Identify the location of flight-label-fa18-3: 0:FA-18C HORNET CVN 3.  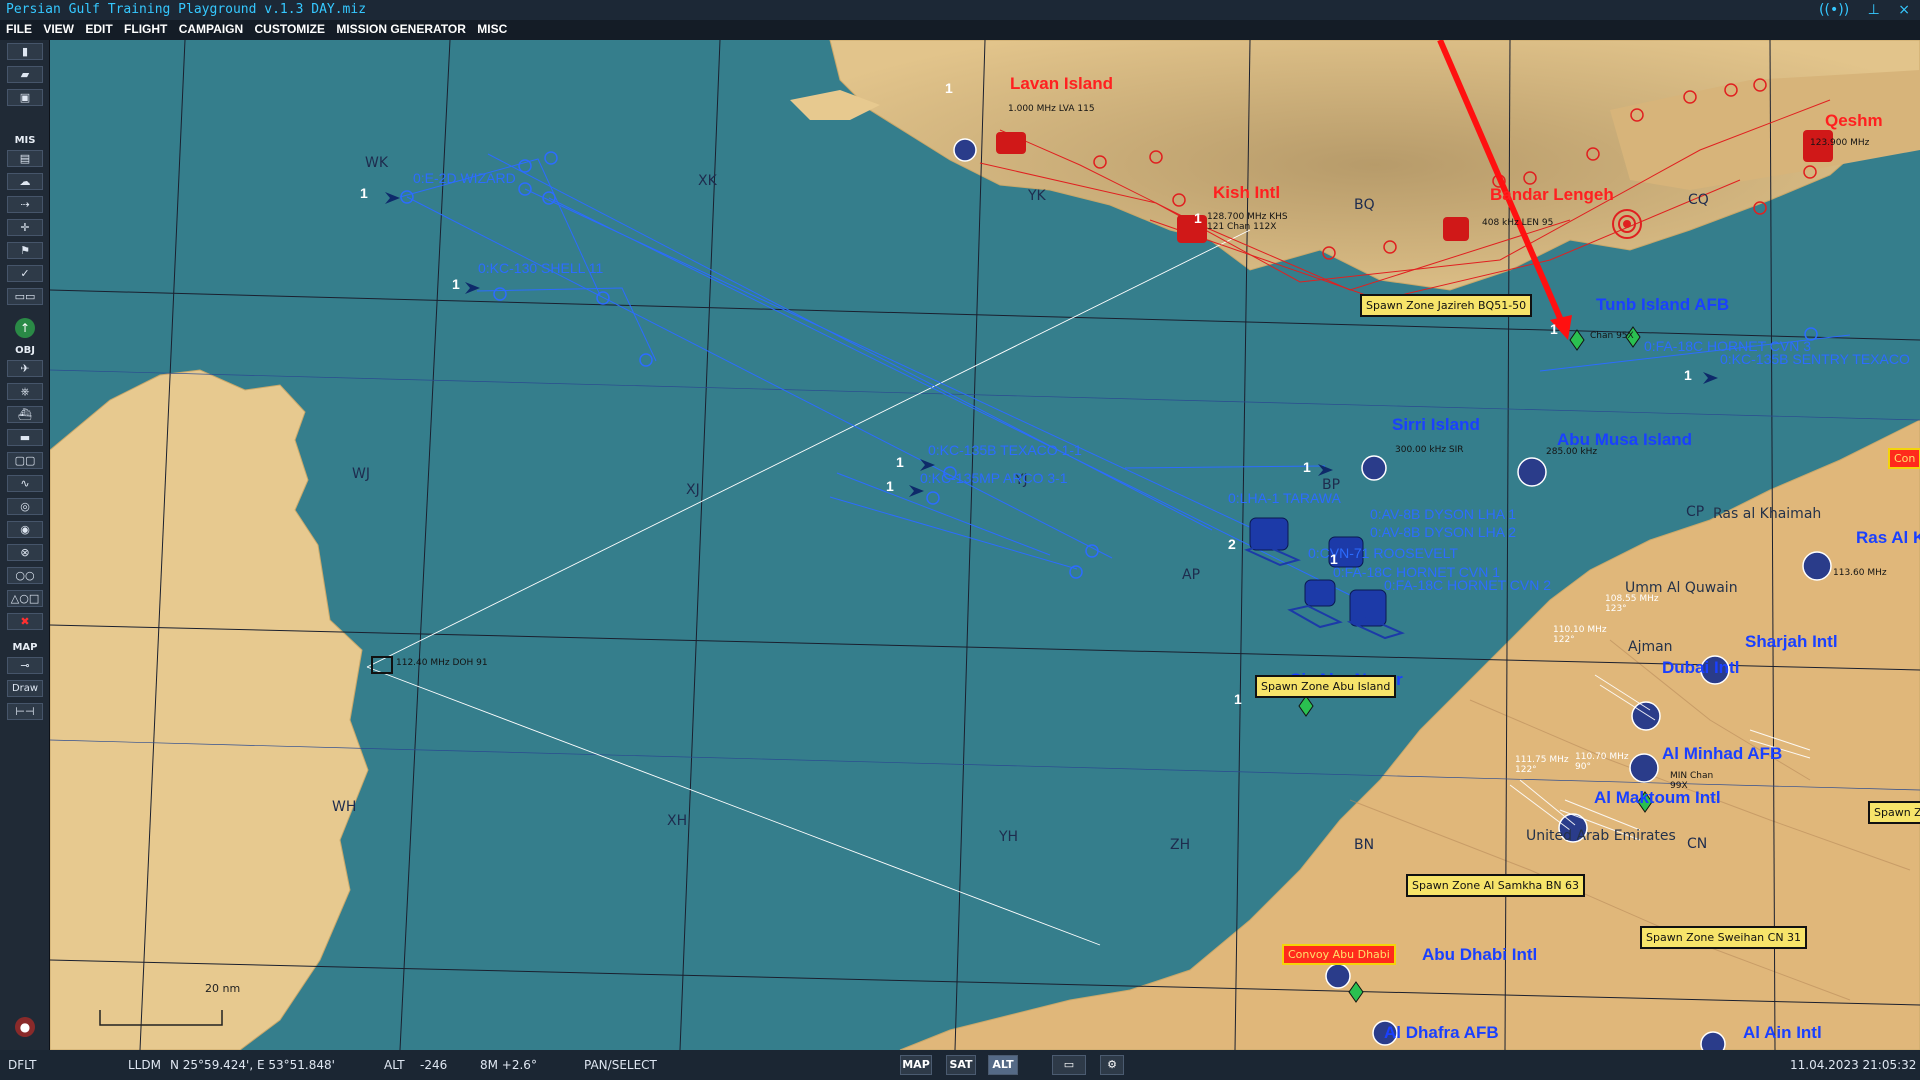
(1727, 346).